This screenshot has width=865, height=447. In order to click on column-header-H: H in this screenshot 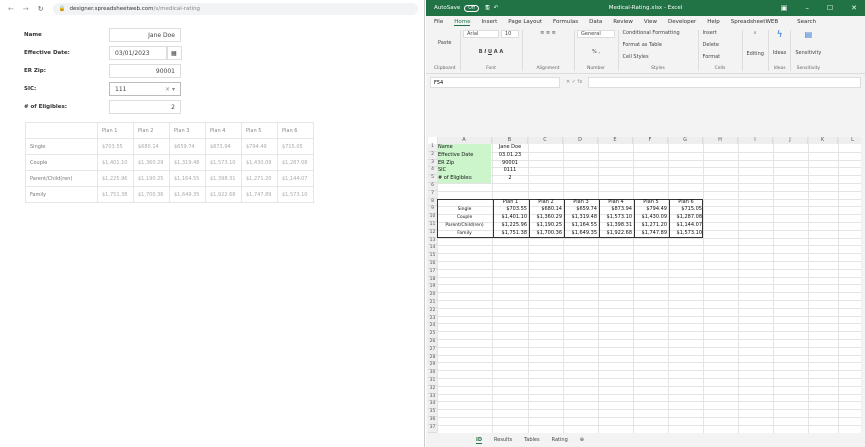, I will do `click(720, 140)`.